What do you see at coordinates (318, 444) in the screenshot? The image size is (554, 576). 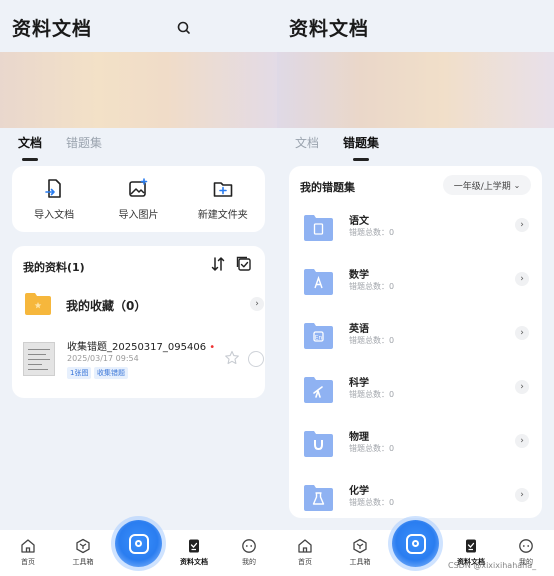 I see `magnet-icon` at bounding box center [318, 444].